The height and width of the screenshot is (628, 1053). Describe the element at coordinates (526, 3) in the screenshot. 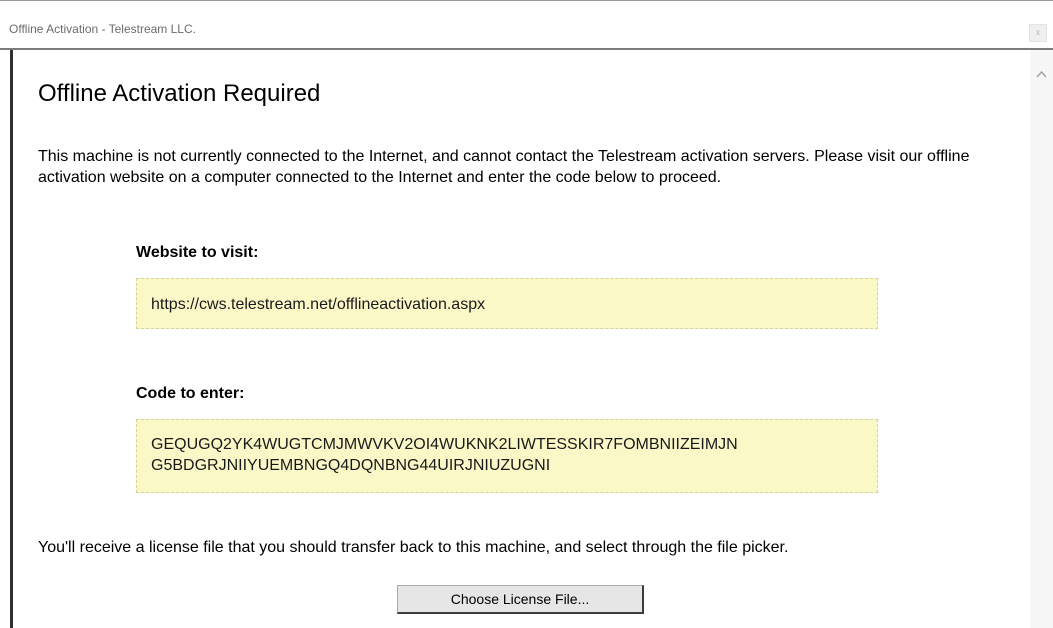

I see `top-strip` at that location.